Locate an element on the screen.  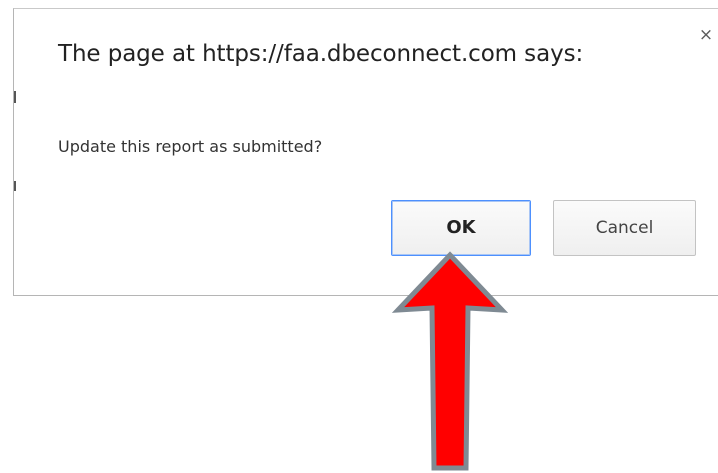
arrow-shape is located at coordinates (450, 361).